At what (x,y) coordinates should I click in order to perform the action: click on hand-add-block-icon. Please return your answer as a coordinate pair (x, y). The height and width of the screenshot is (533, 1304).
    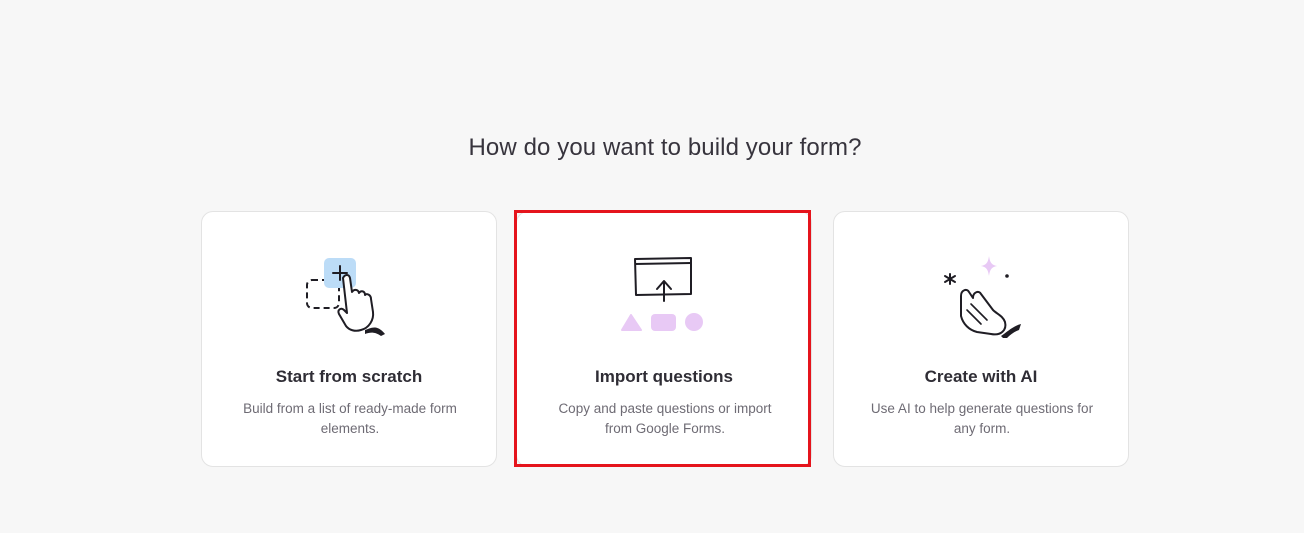
    Looking at the image, I should click on (349, 296).